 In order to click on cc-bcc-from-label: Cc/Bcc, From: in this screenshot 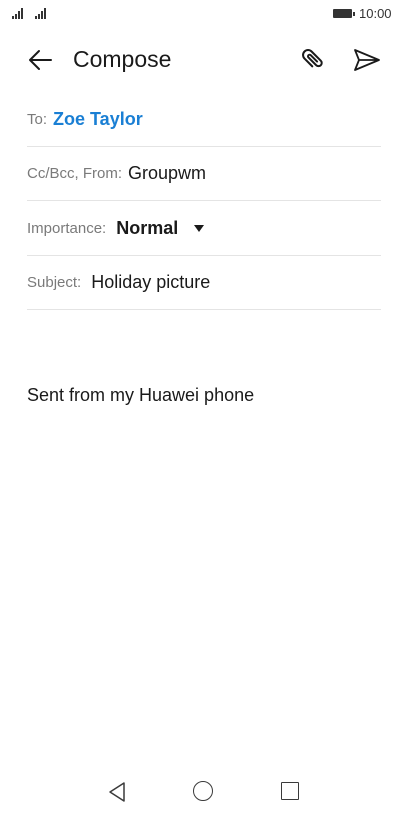, I will do `click(75, 173)`.